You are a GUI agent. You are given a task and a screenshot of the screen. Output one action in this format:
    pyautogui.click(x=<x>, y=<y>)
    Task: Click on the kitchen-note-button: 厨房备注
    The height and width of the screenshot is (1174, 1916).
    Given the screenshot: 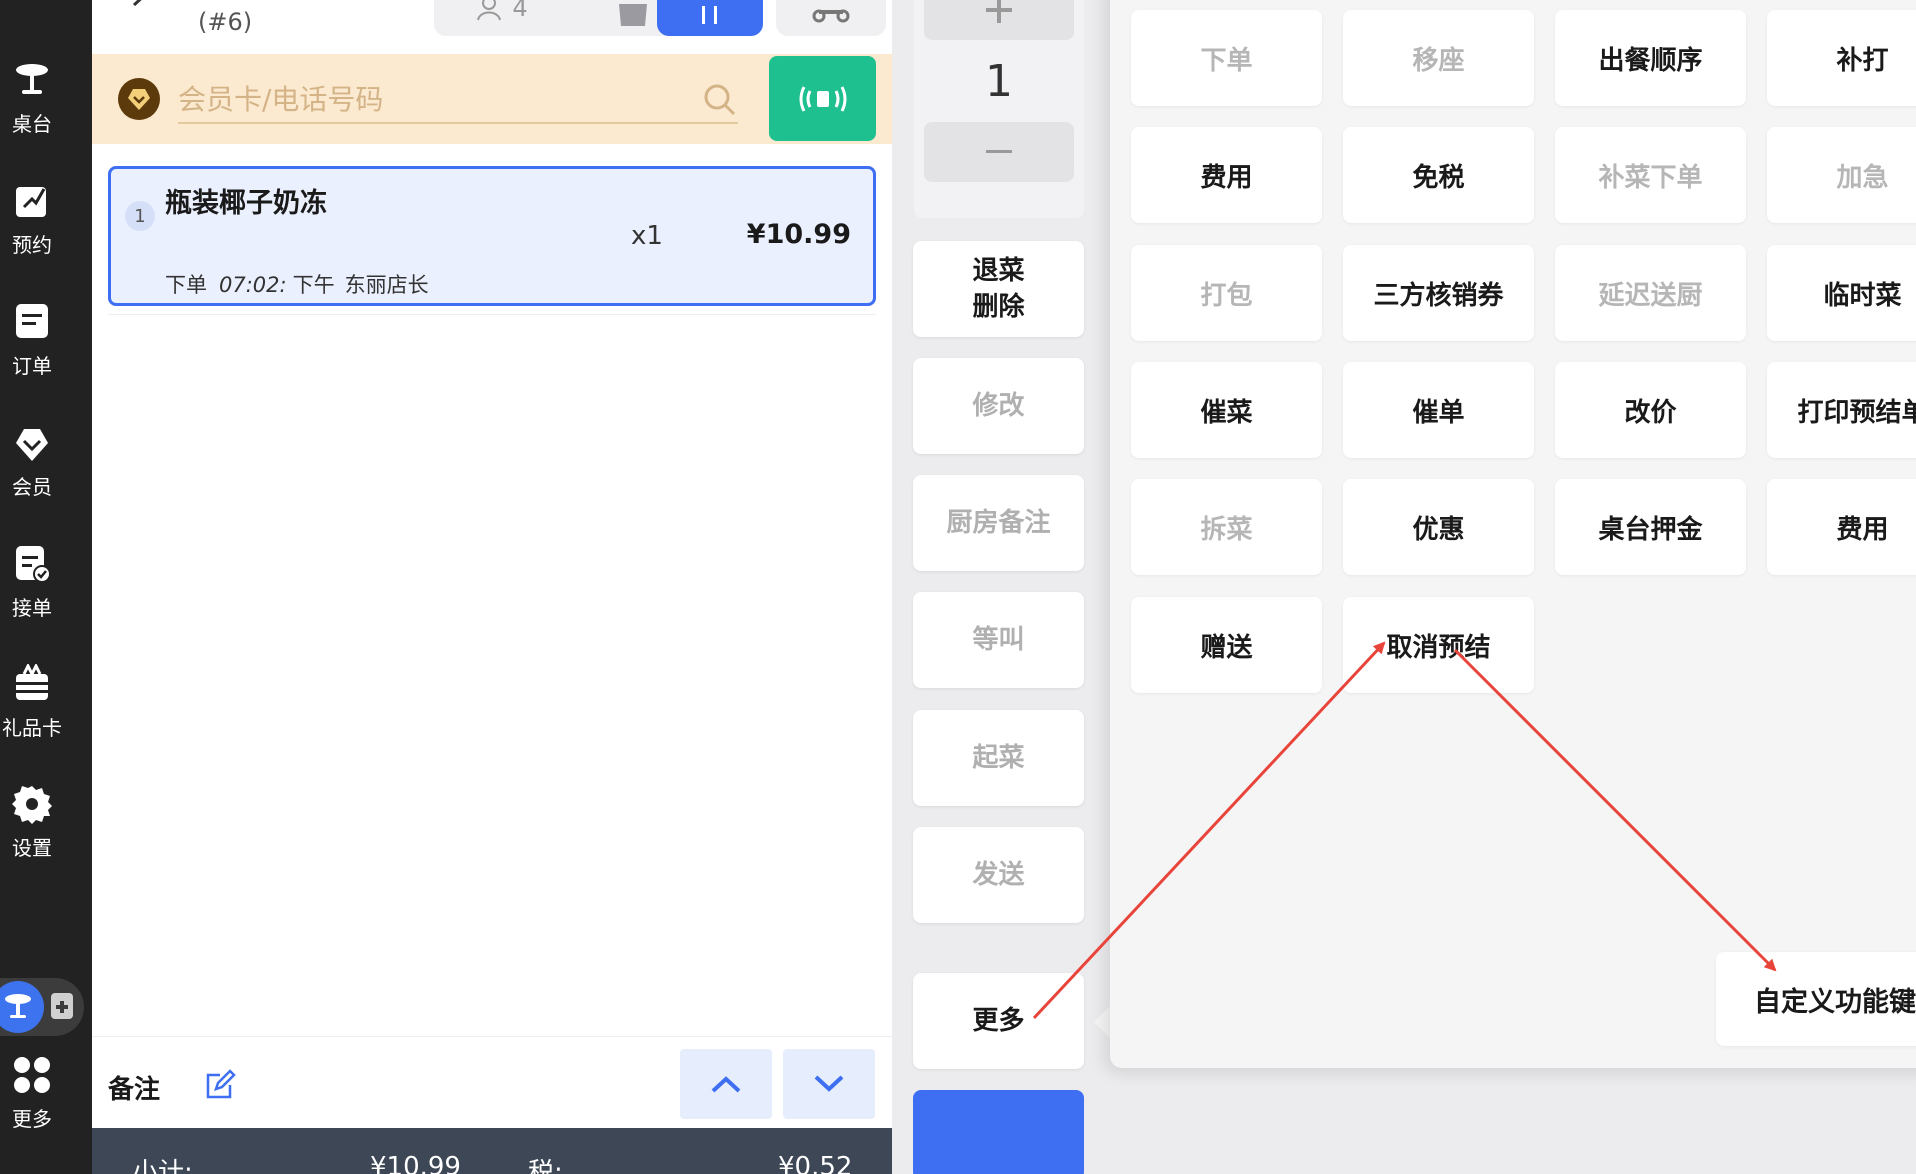 What is the action you would take?
    pyautogui.click(x=998, y=523)
    